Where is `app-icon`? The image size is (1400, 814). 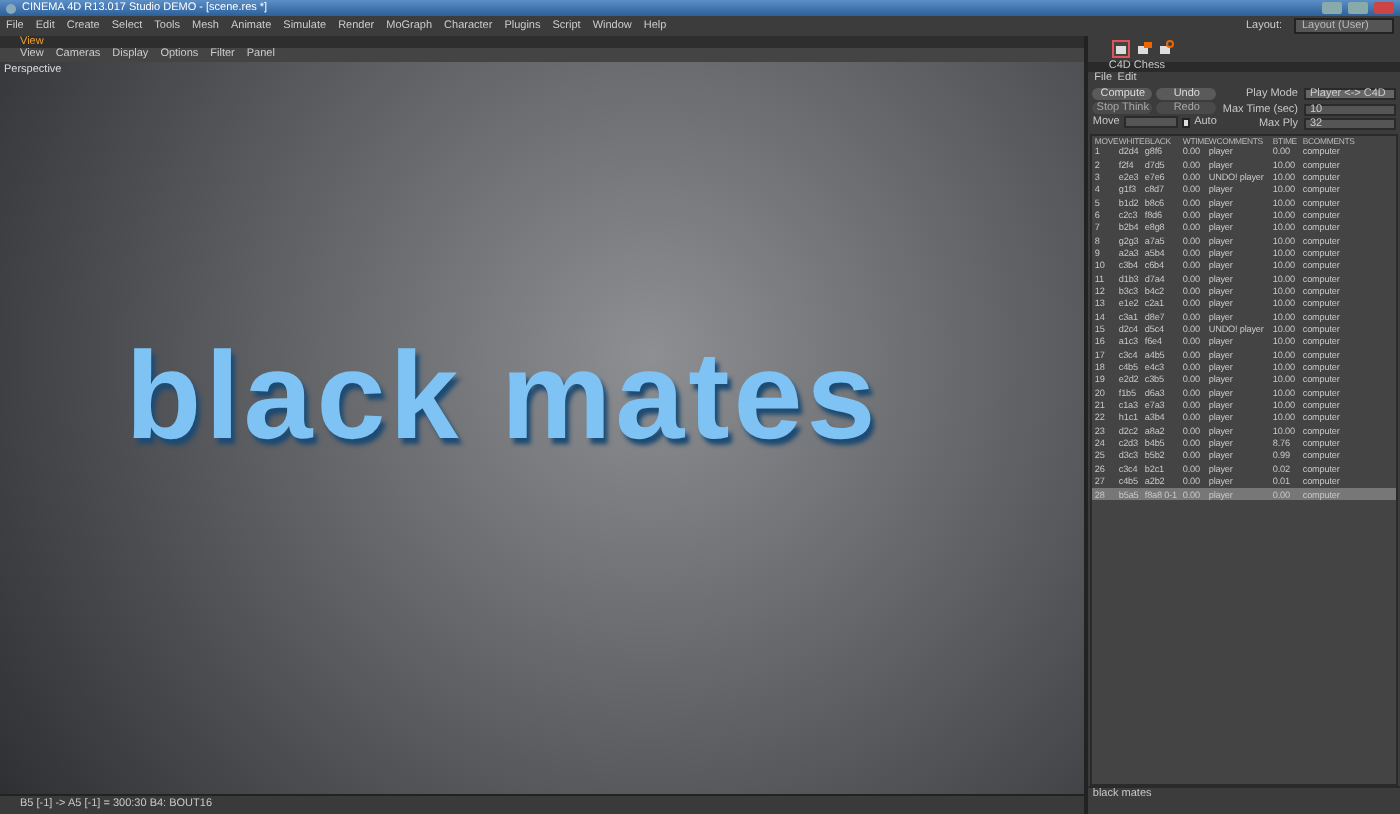 app-icon is located at coordinates (11, 8).